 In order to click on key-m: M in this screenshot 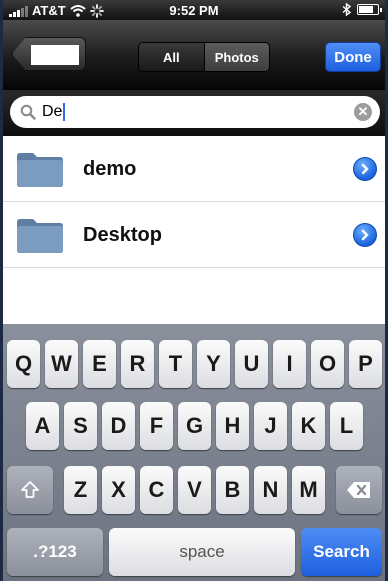, I will do `click(308, 490)`.